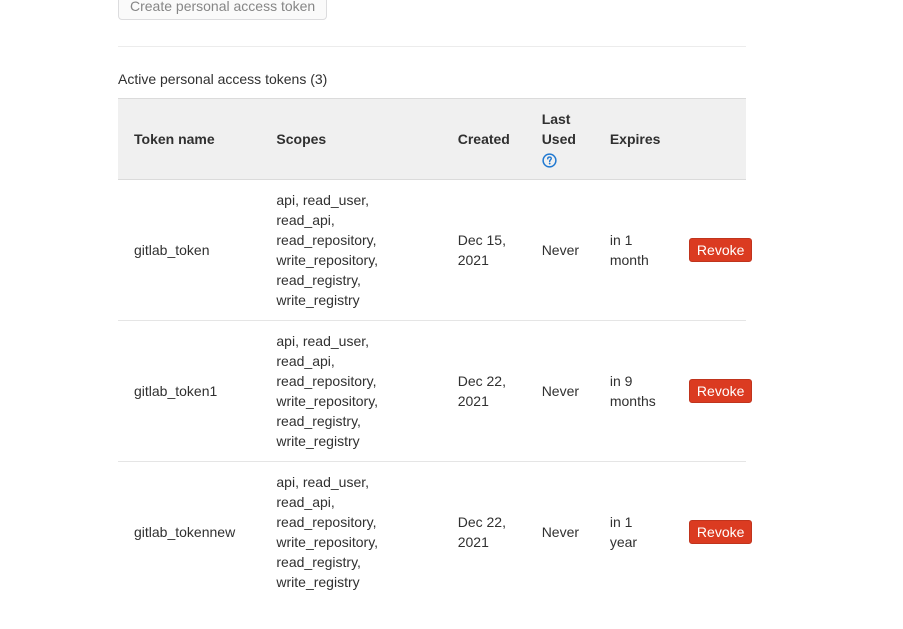 This screenshot has width=903, height=629. What do you see at coordinates (556, 119) in the screenshot?
I see `header-last-used-line1: Last` at bounding box center [556, 119].